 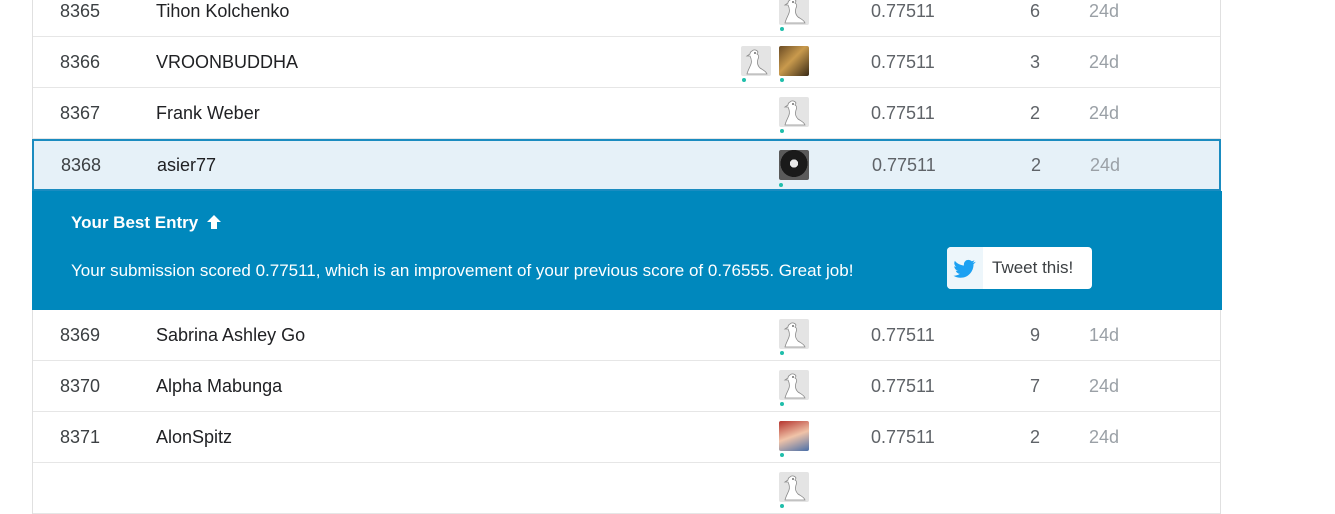 I want to click on entries-count, so click(x=1035, y=488).